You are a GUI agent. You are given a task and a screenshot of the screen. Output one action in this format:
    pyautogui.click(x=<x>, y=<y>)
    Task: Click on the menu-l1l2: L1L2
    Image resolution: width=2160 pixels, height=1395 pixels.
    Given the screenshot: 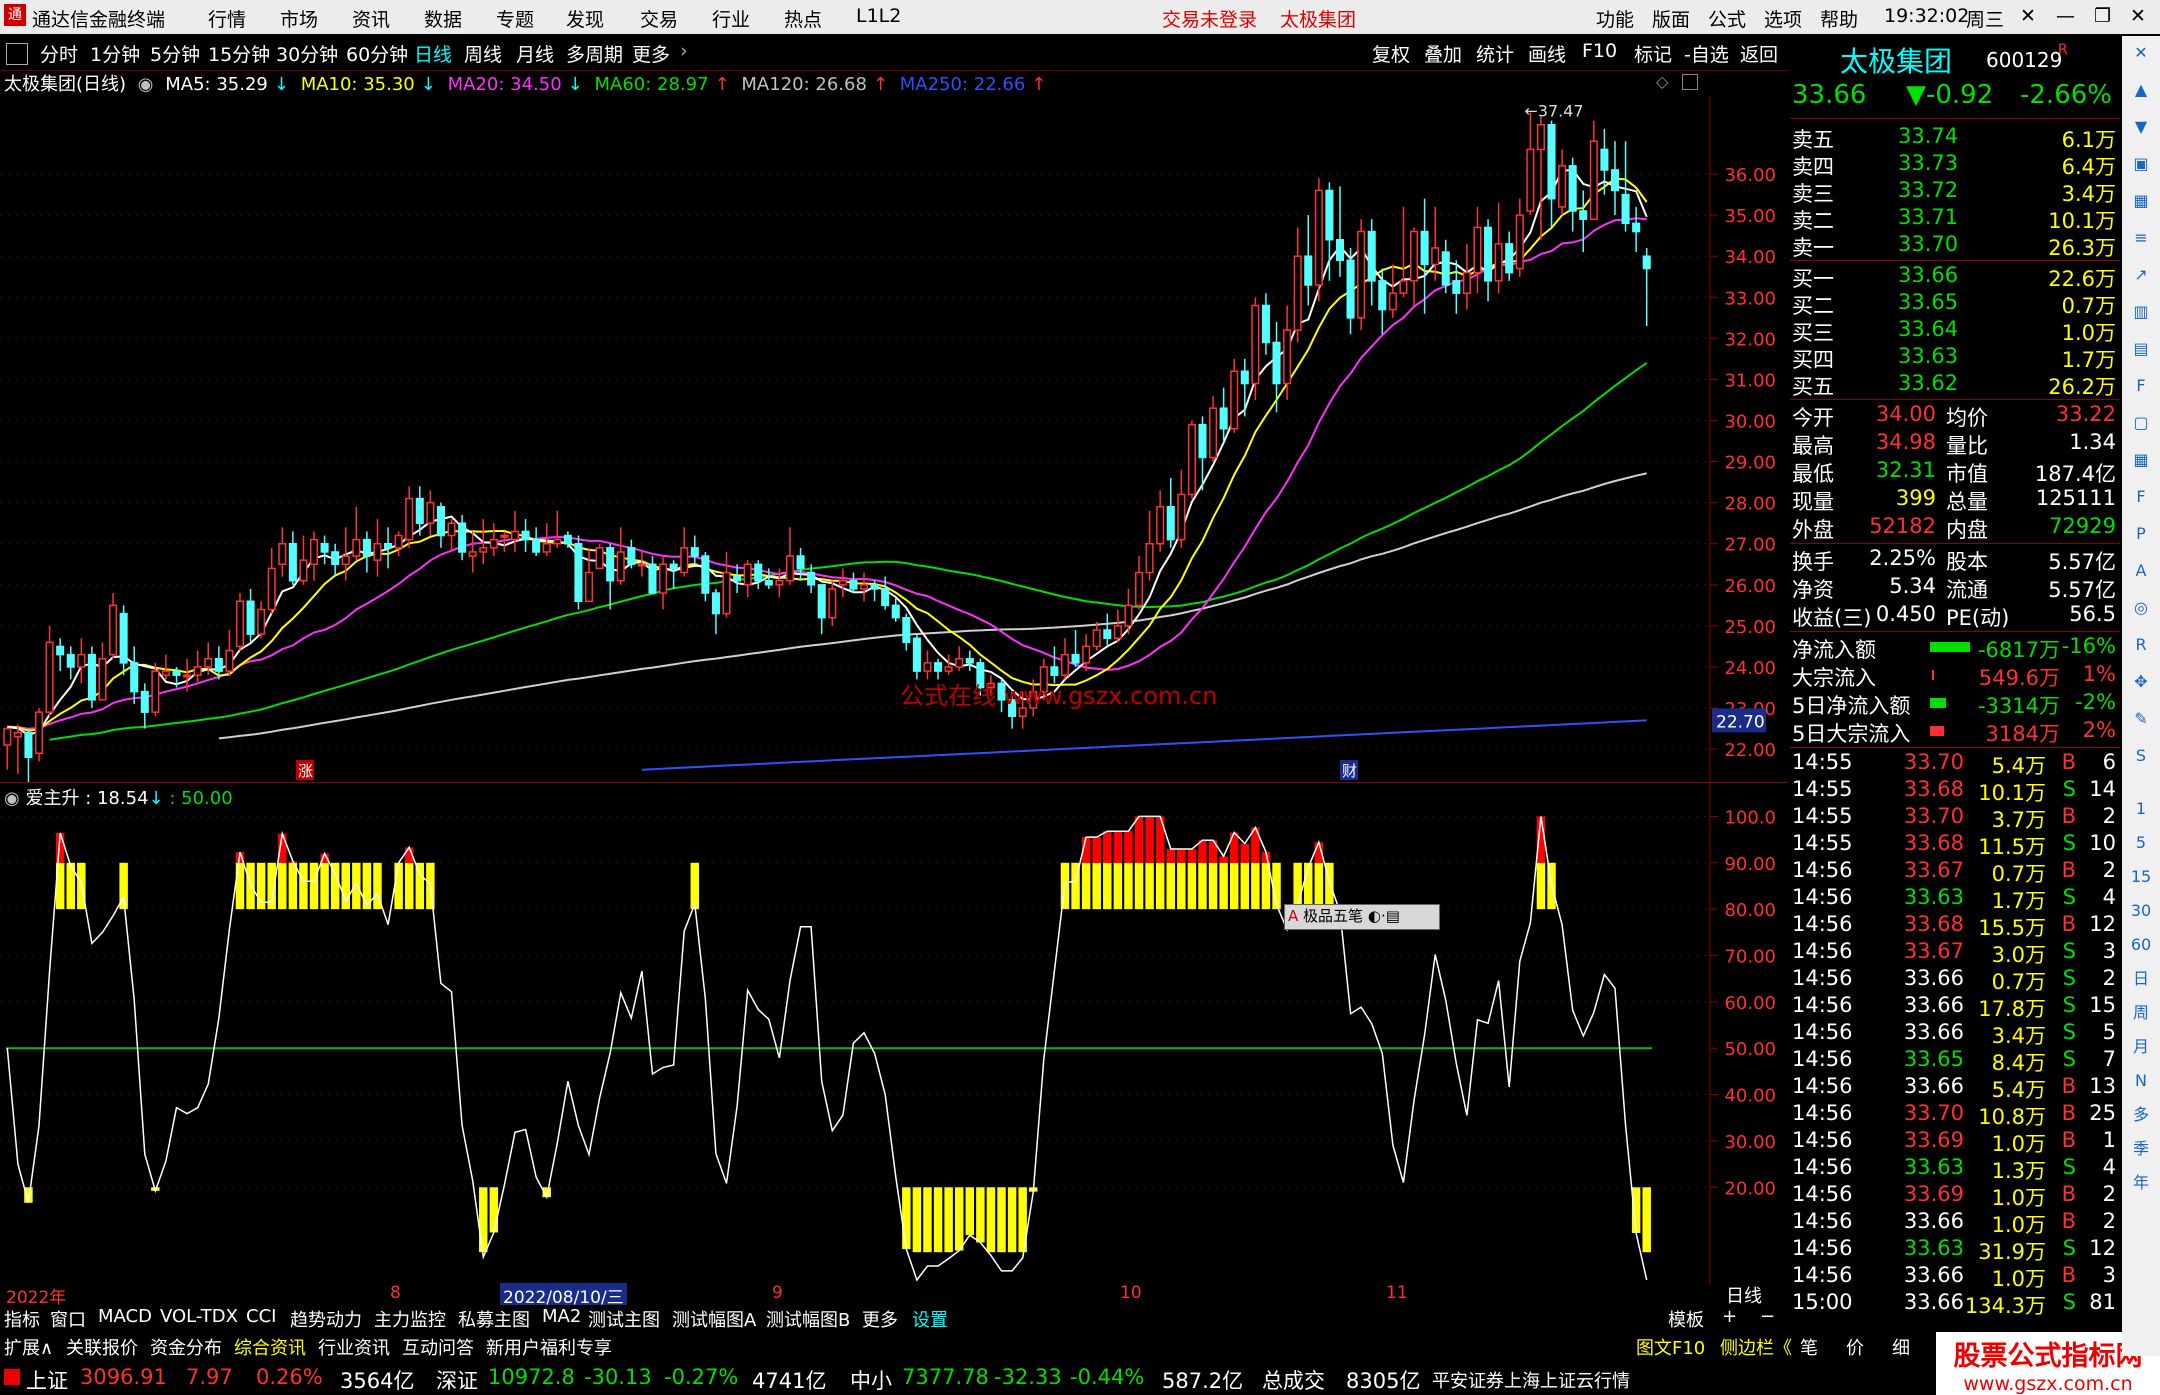 What is the action you would take?
    pyautogui.click(x=878, y=16)
    